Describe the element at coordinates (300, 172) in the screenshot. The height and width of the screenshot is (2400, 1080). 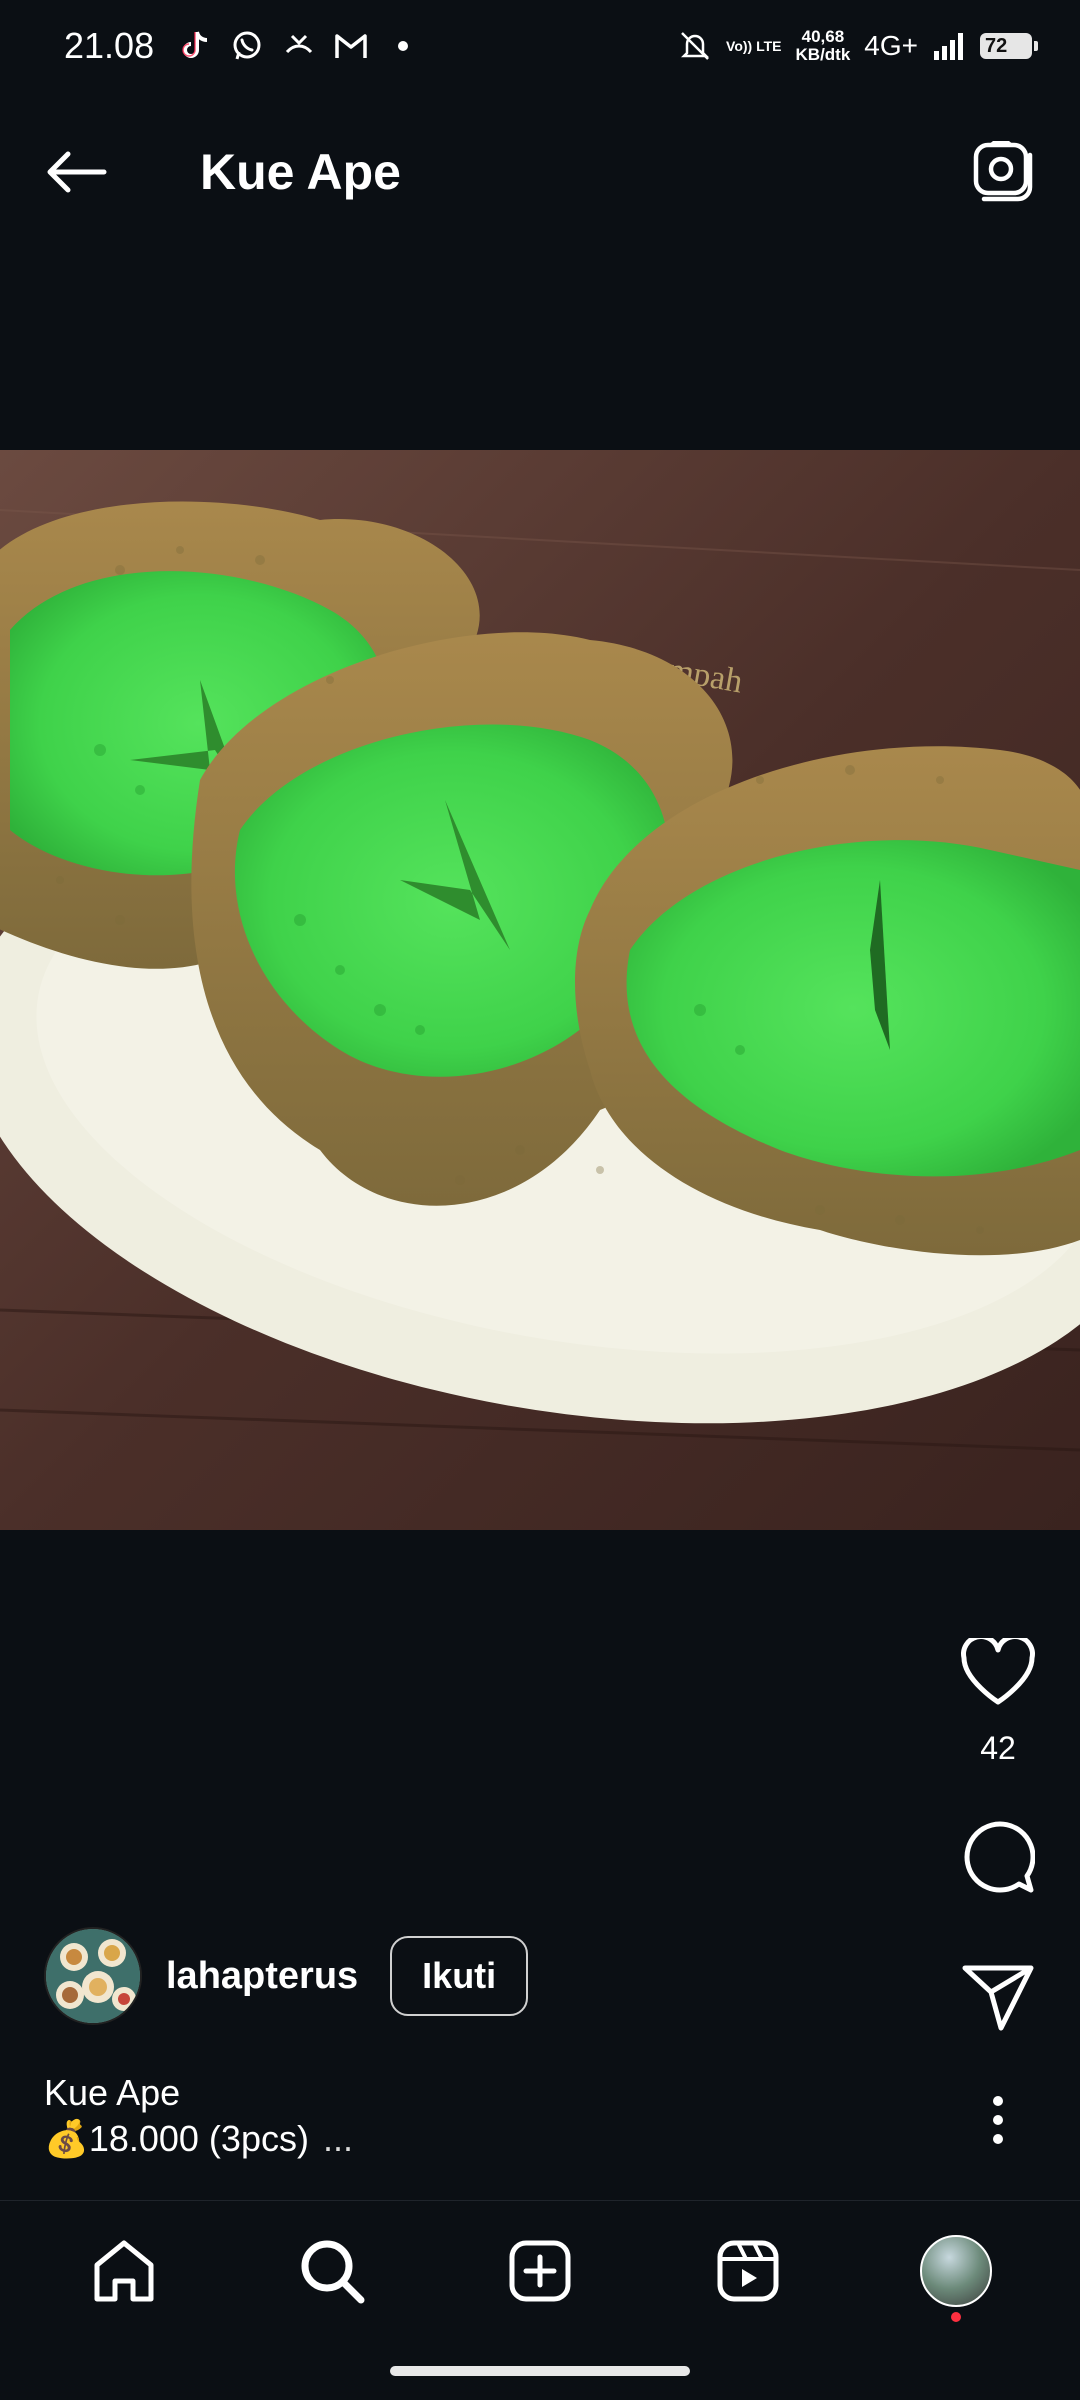
I see `page-title: Kue Ape` at that location.